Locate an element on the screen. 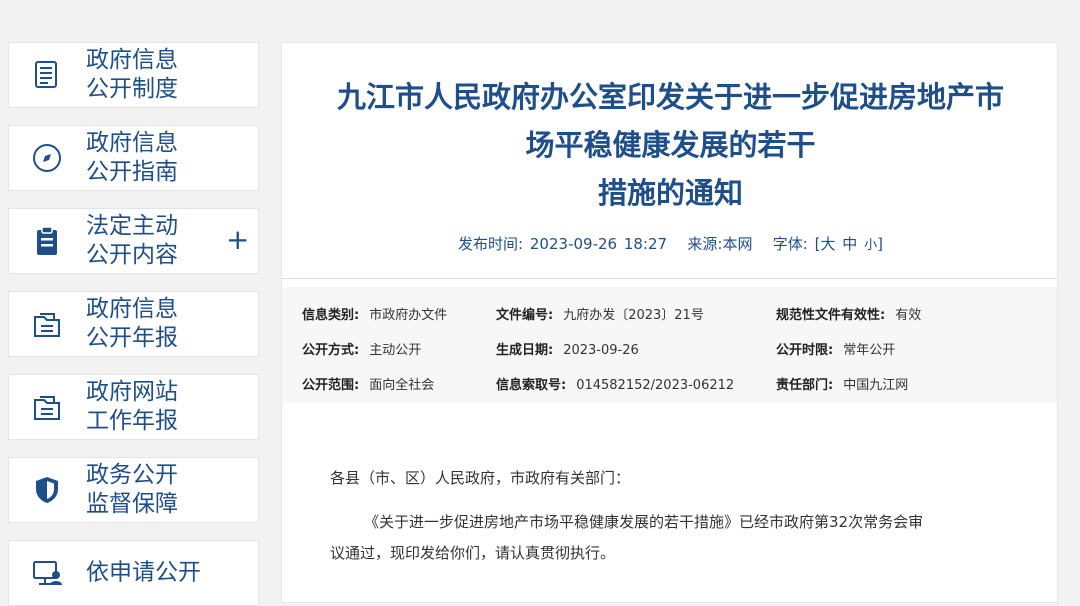 Image resolution: width=1080 pixels, height=606 pixels. meta-value: 面向全社会 is located at coordinates (402, 385).